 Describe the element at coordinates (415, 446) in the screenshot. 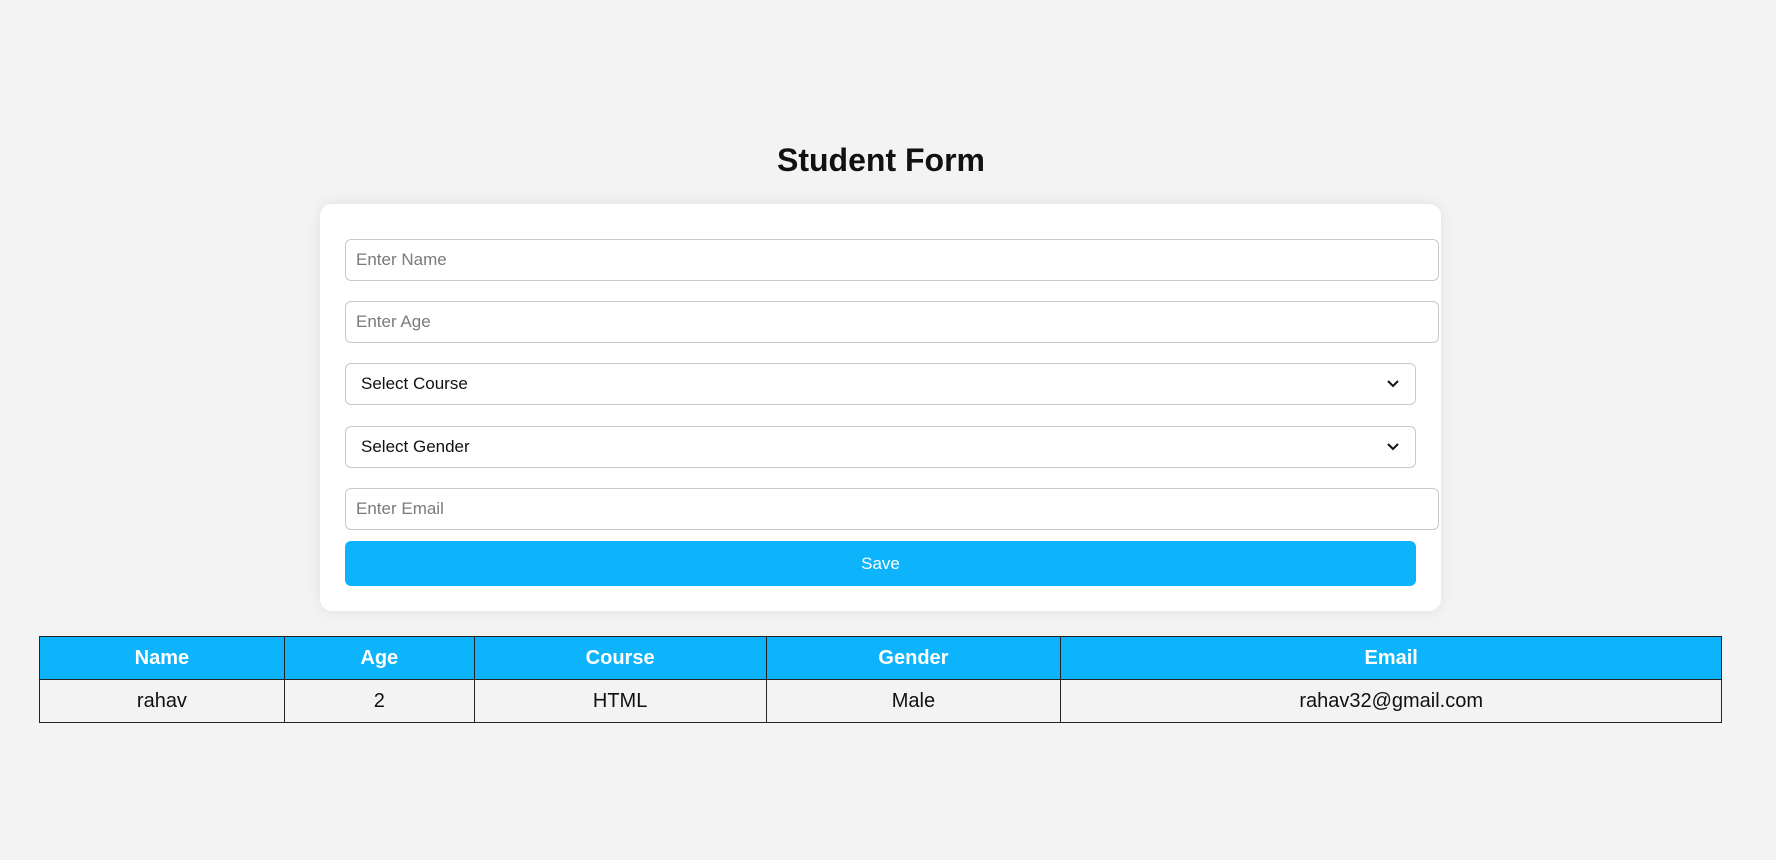

I see `gender-select-value: Select Gender` at that location.